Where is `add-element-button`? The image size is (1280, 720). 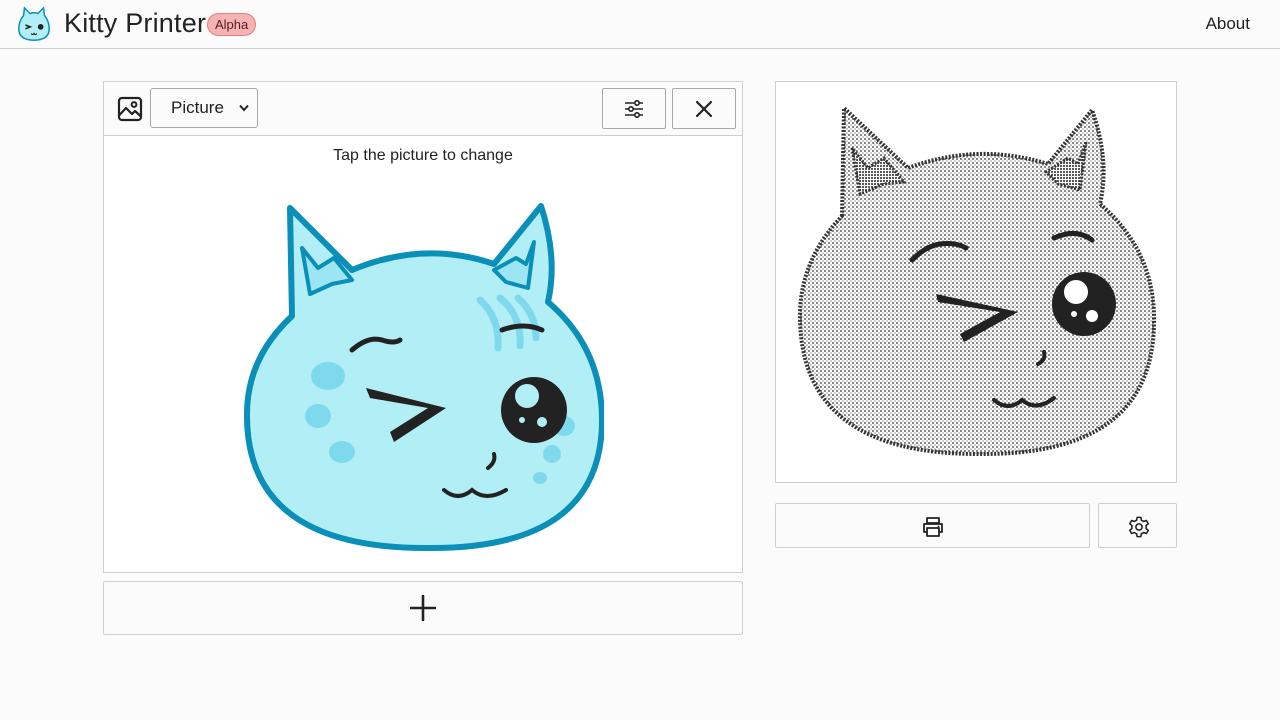 add-element-button is located at coordinates (423, 608).